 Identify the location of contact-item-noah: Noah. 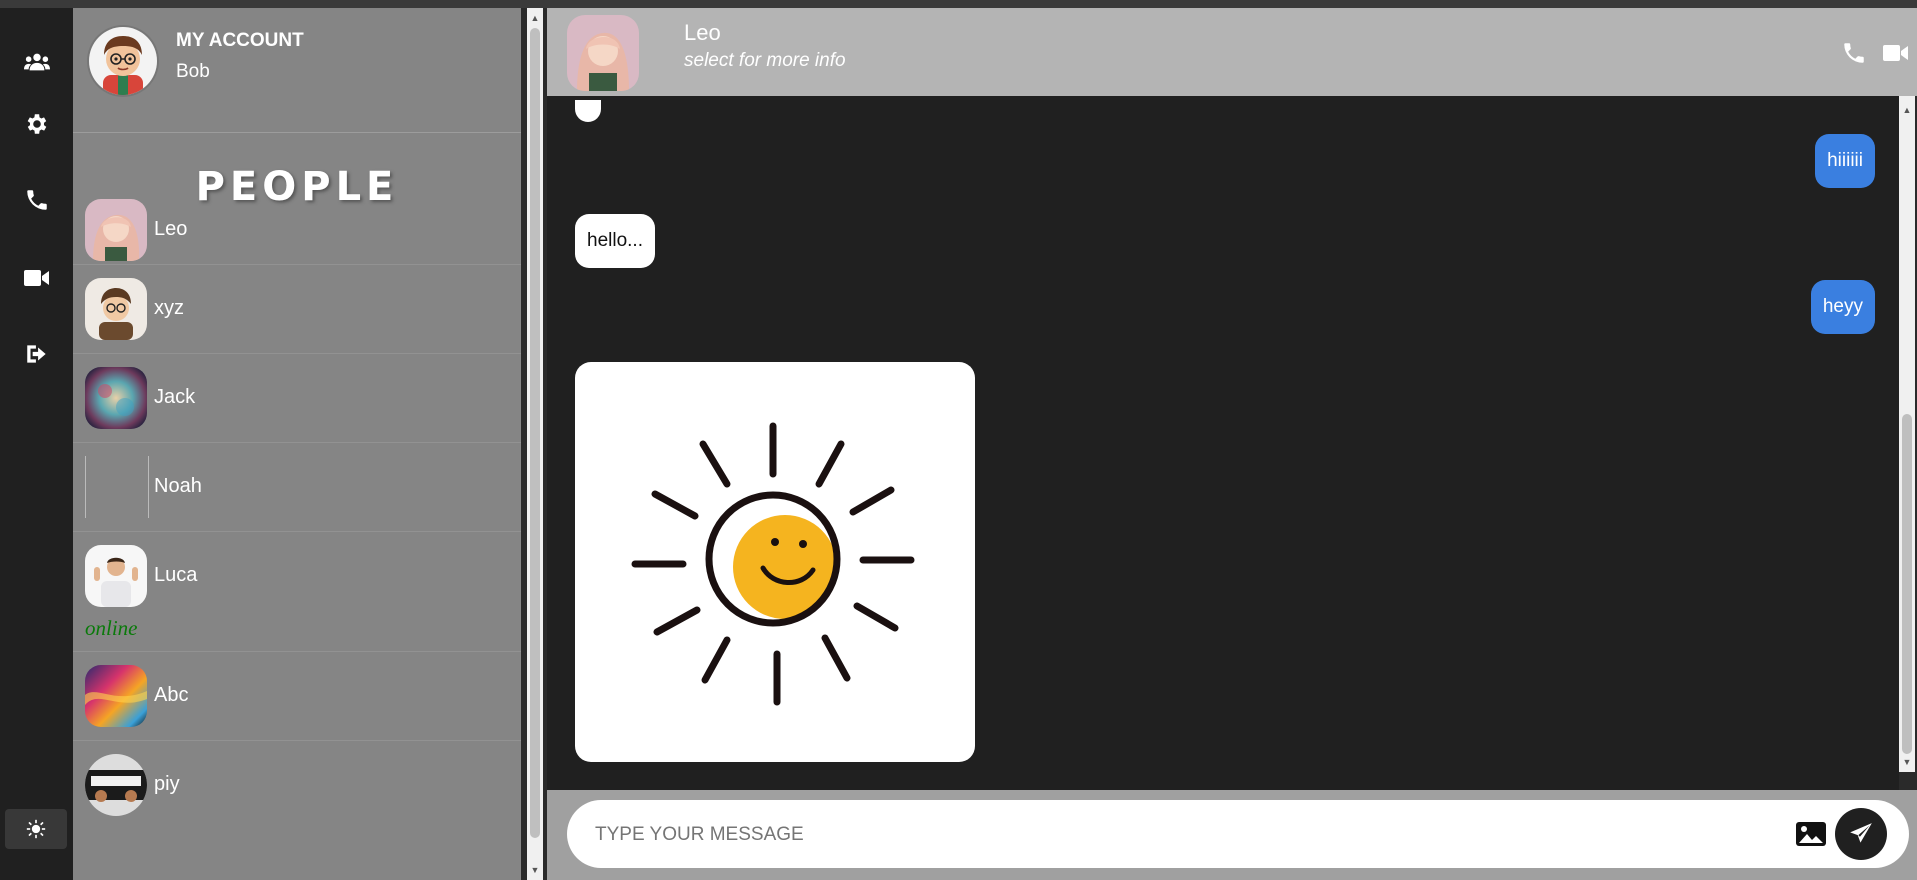
(297, 487).